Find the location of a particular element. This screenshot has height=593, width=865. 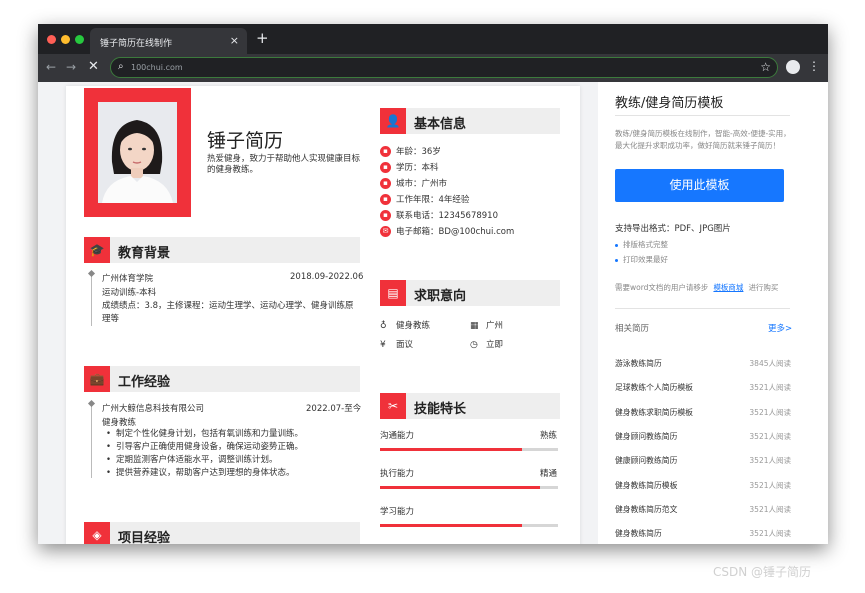

related-item: 健身教练简历范文 3521人阅读 is located at coordinates (703, 509).